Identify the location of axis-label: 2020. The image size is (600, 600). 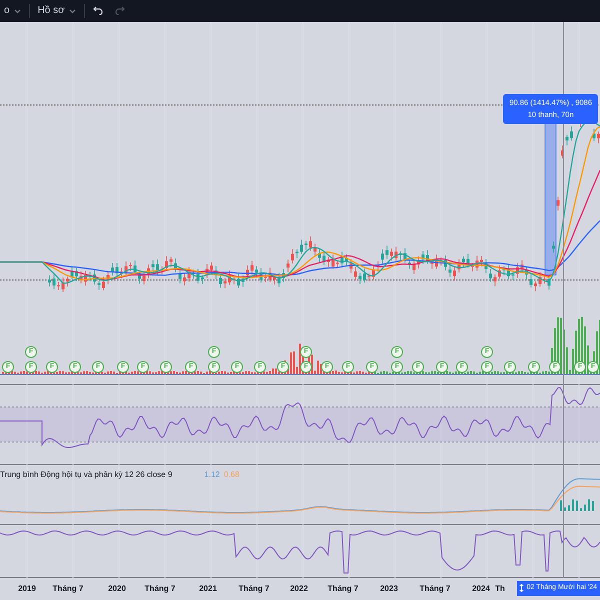
(117, 589).